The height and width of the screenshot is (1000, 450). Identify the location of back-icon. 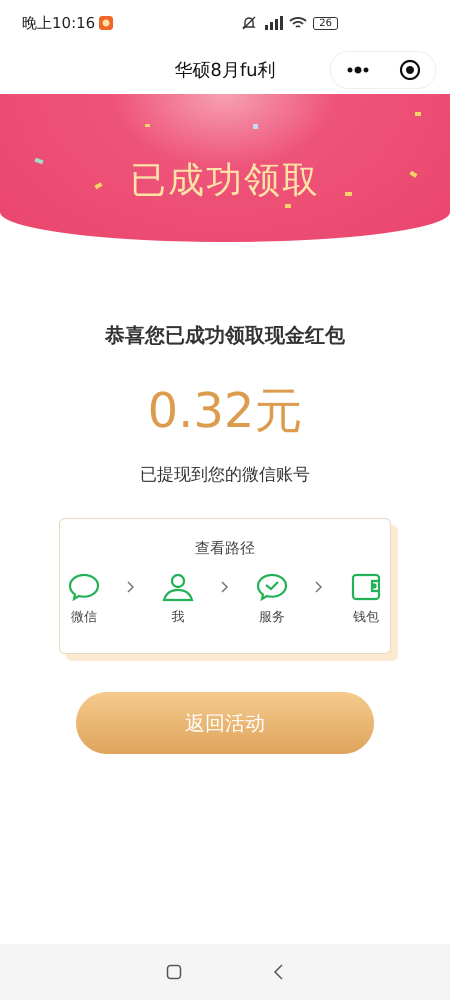
(278, 972).